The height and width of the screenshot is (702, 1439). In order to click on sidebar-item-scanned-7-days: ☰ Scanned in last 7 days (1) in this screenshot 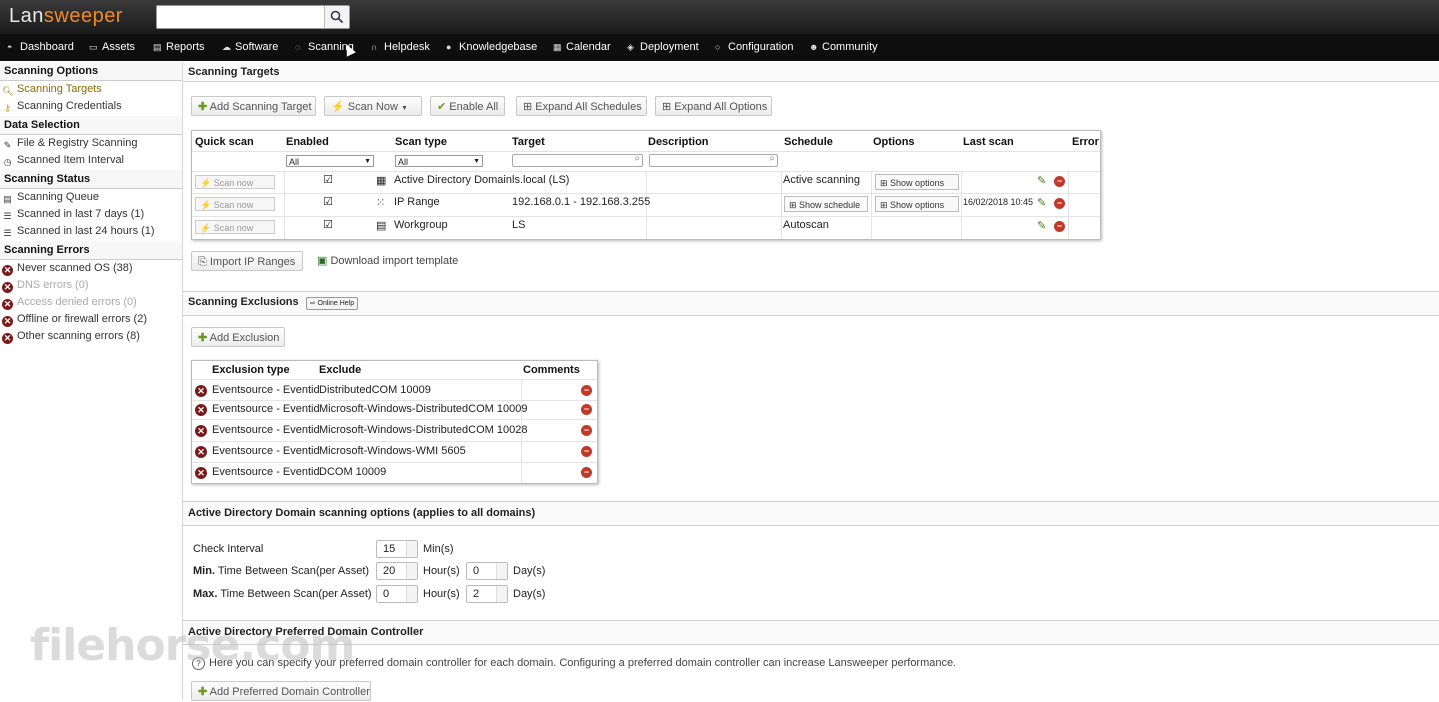, I will do `click(91, 214)`.